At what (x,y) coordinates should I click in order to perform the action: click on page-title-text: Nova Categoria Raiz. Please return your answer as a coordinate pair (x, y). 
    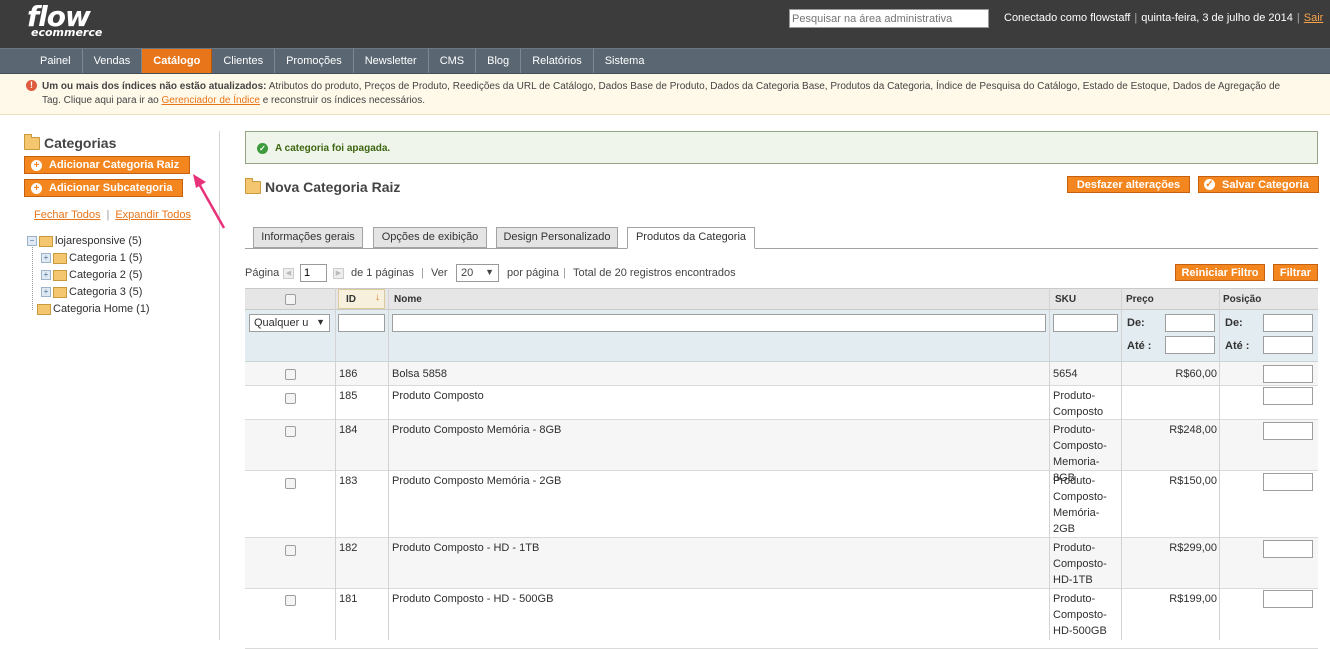
    Looking at the image, I should click on (333, 187).